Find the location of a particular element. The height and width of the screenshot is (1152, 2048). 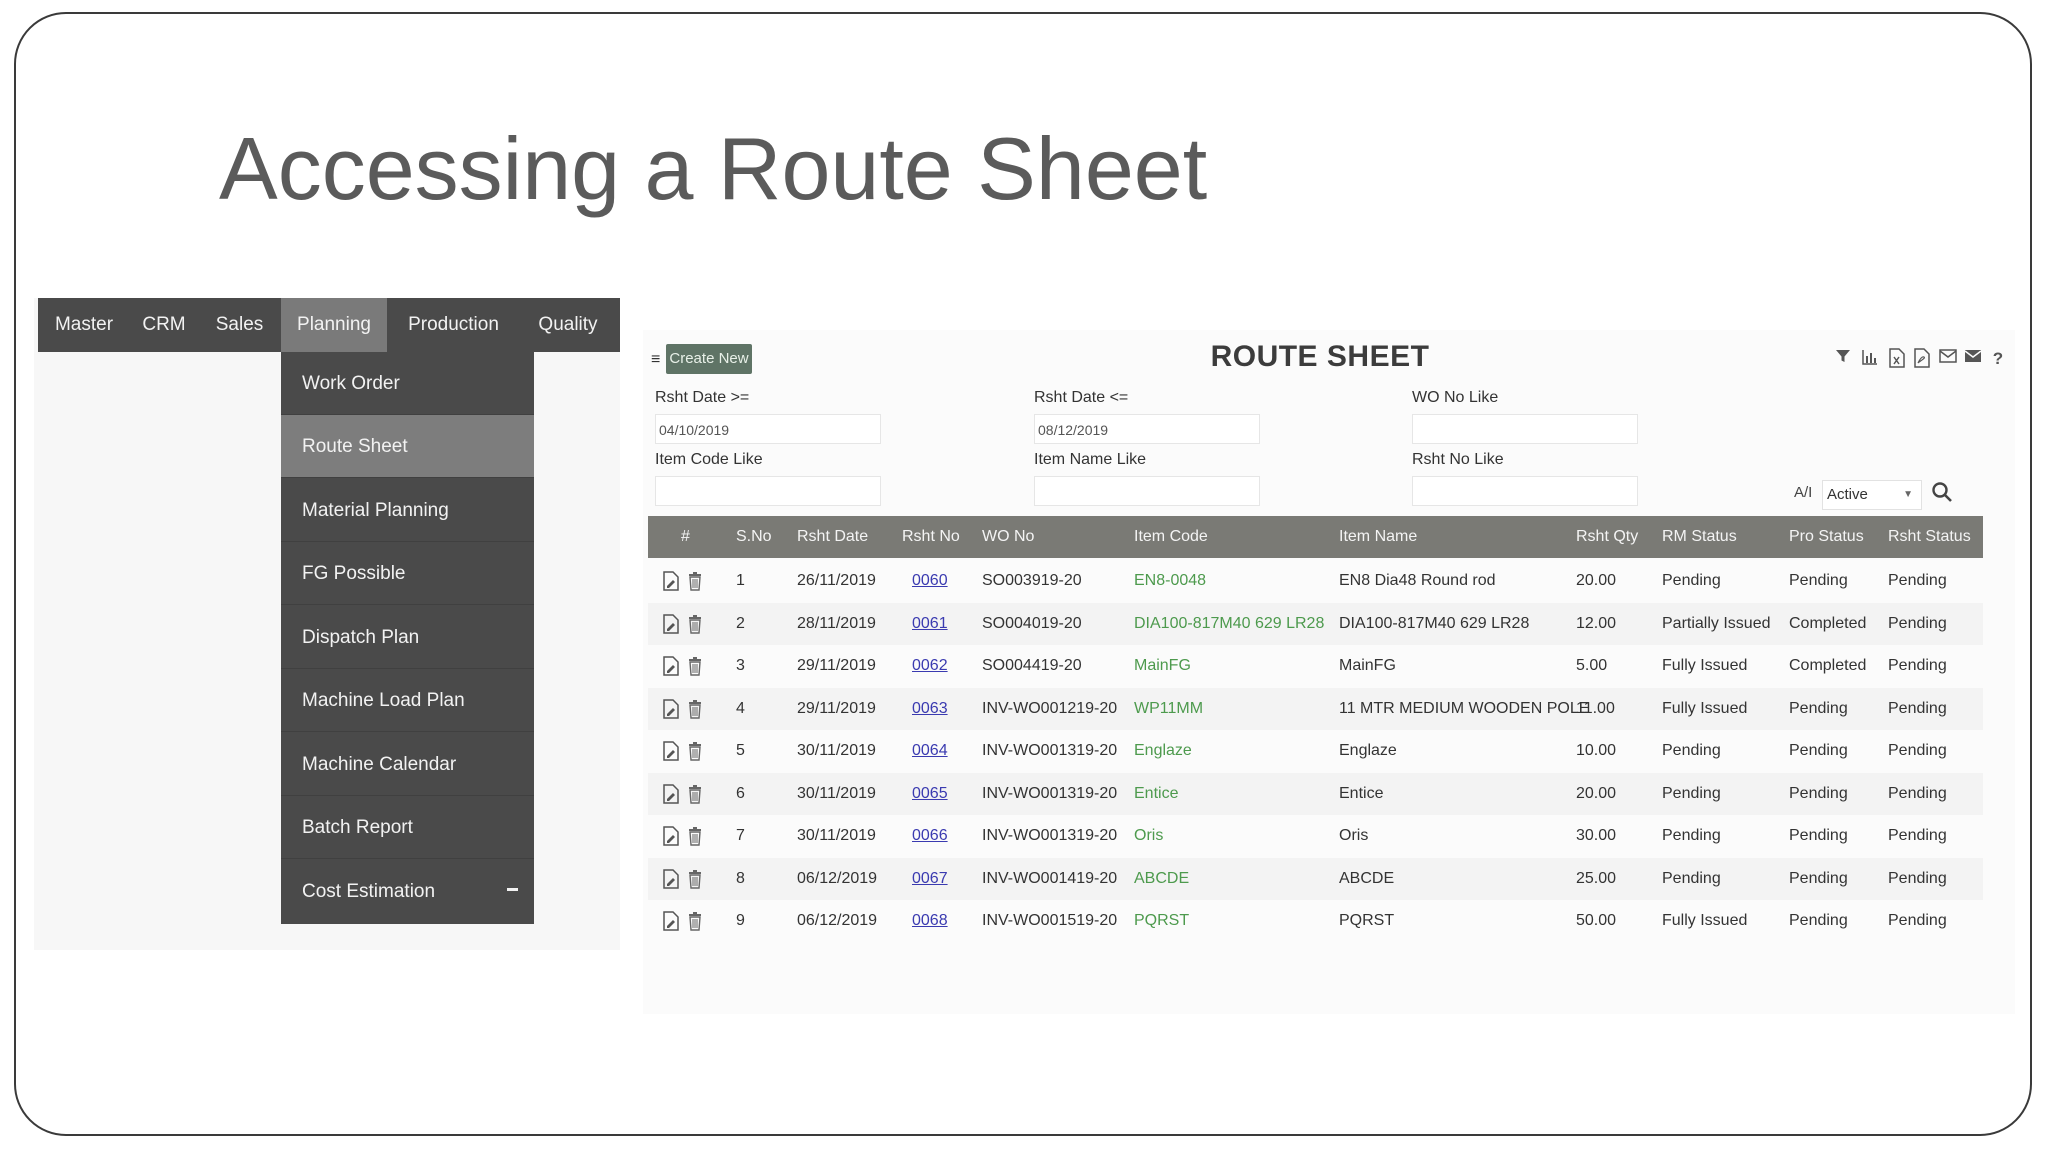

cell-rsht-date: 26/11/2019 is located at coordinates (836, 580).